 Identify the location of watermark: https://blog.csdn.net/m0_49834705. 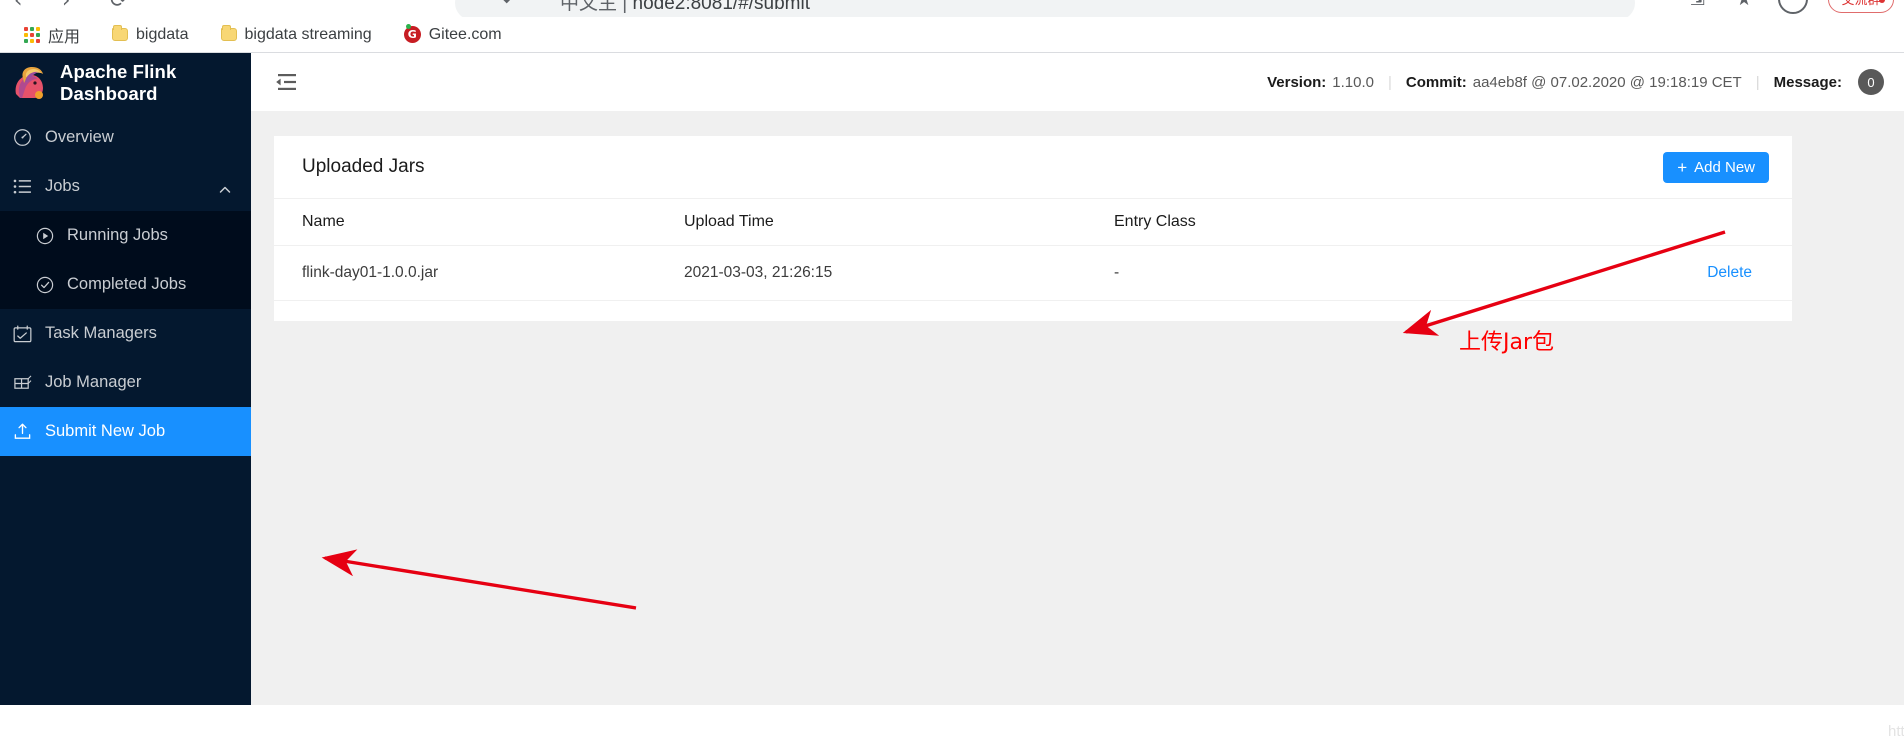
(1896, 731).